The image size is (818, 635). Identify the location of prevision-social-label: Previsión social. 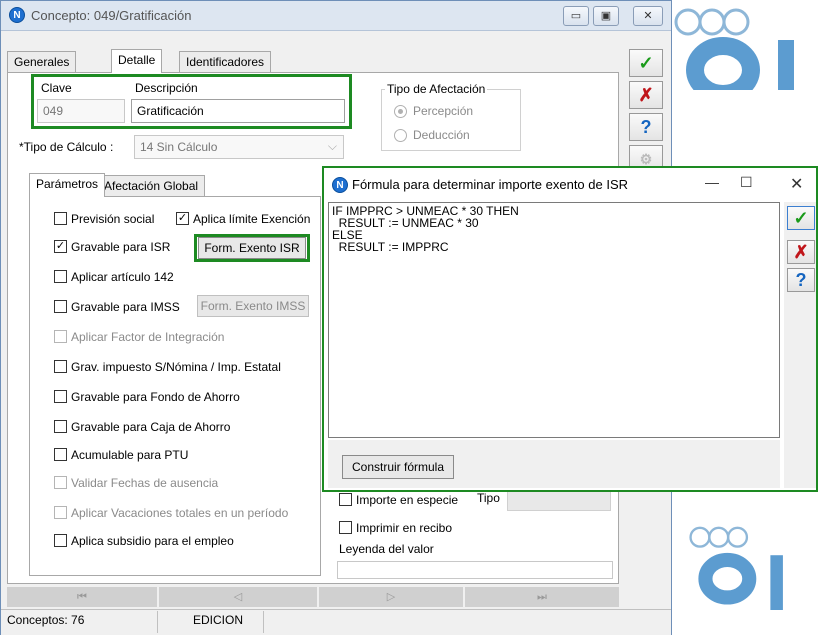
(113, 219).